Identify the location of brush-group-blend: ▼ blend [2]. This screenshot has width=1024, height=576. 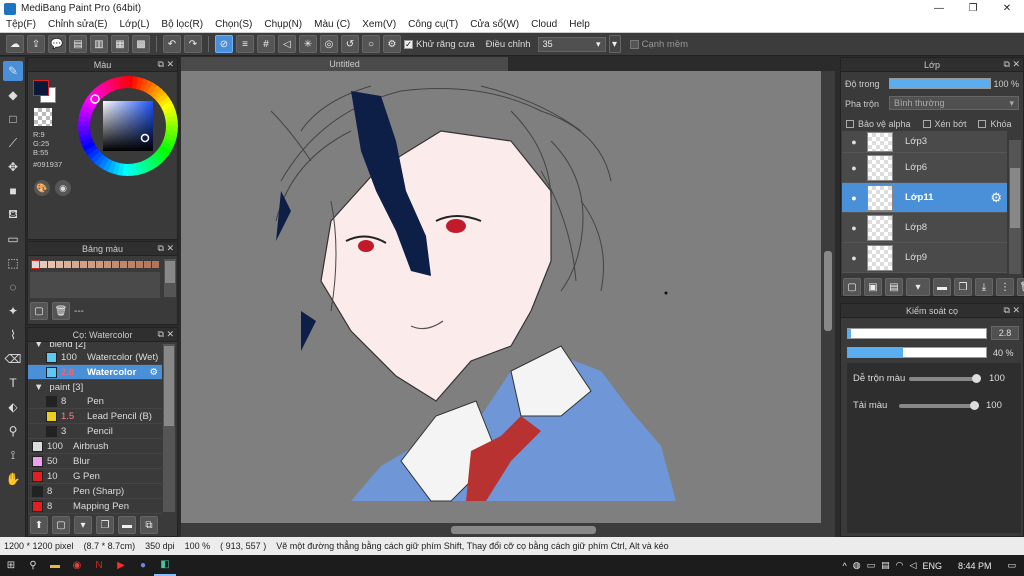
(95, 346).